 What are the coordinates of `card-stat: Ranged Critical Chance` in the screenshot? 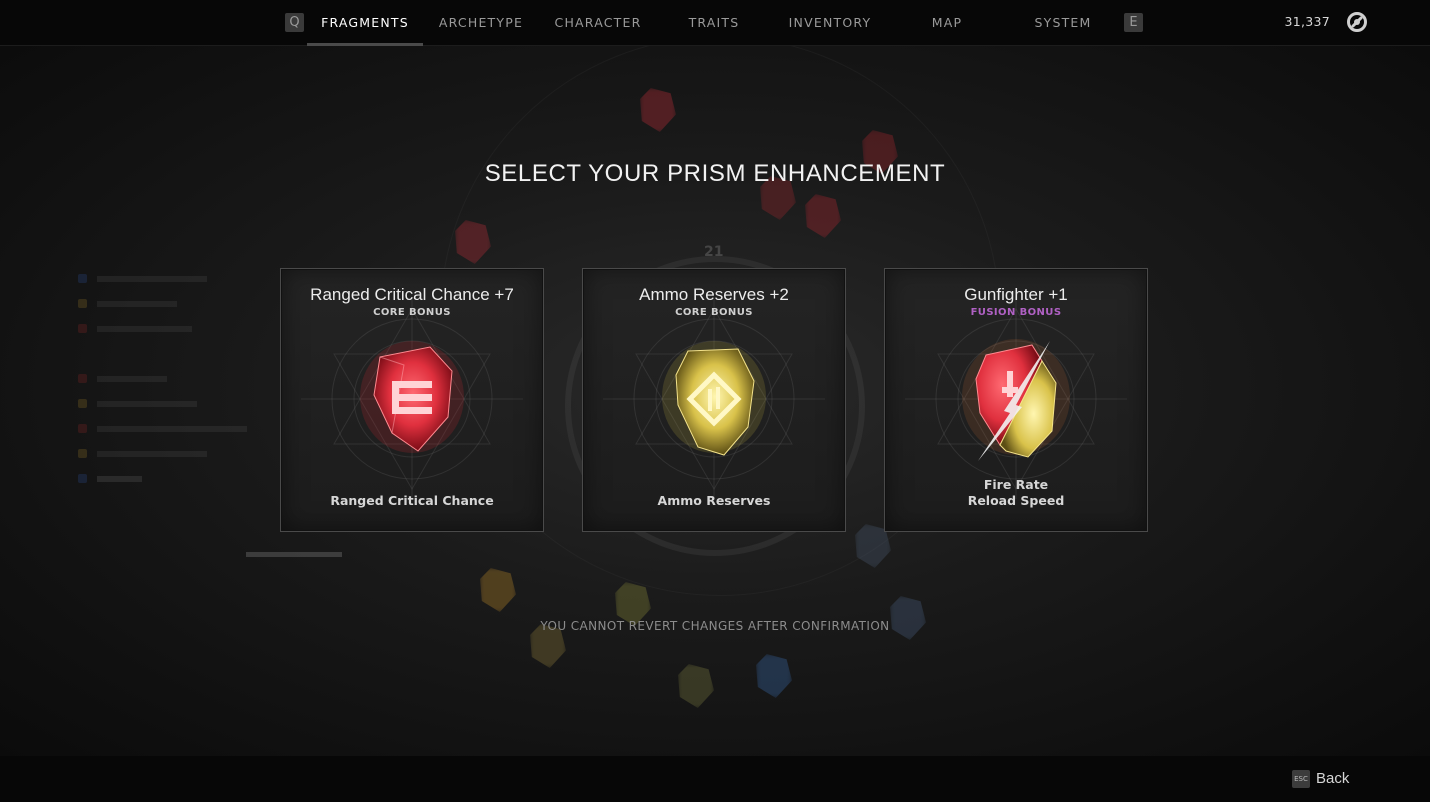 It's located at (412, 500).